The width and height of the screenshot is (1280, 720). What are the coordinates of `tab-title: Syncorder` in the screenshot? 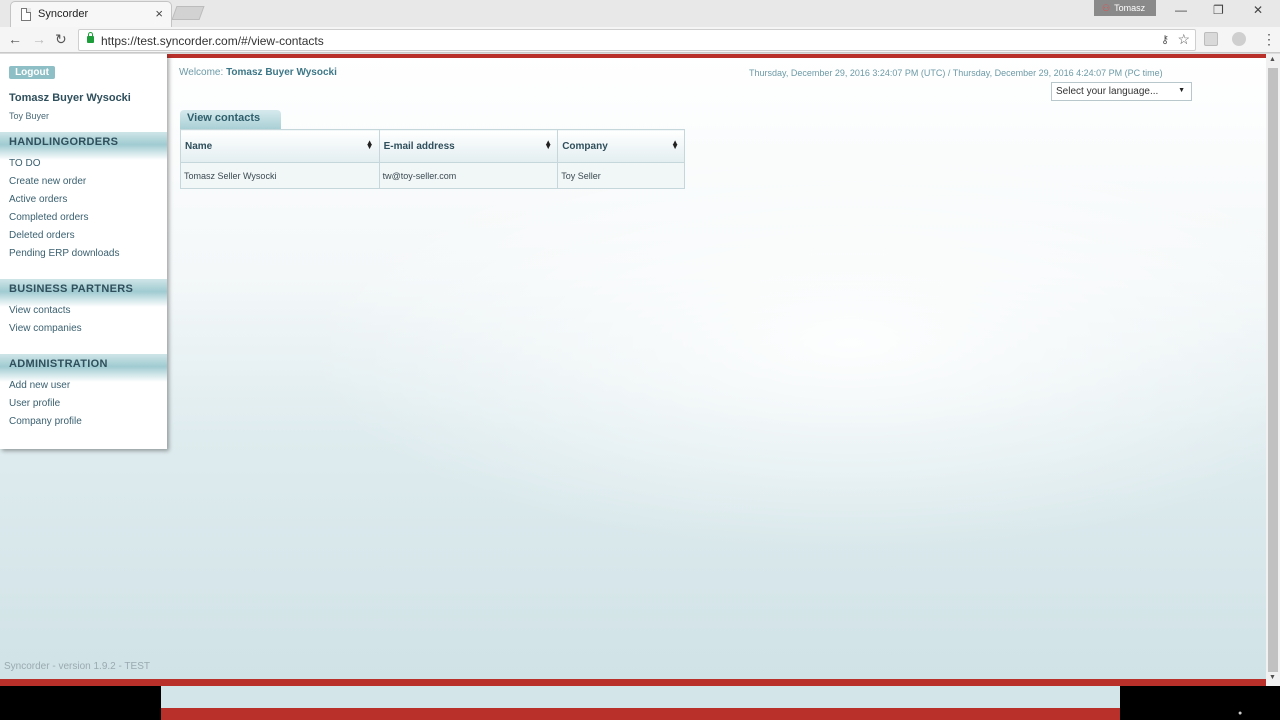 It's located at (63, 14).